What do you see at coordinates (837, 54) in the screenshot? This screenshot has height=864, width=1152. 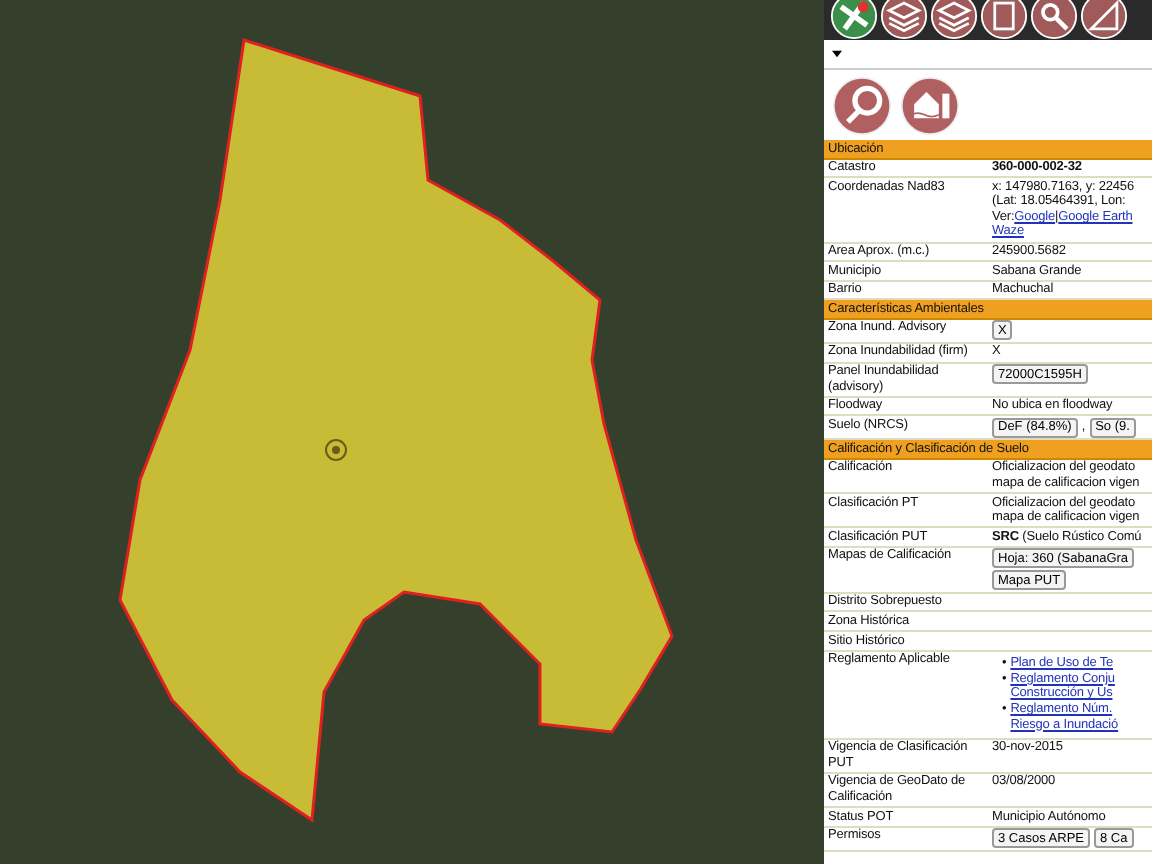 I see `caret-icon` at bounding box center [837, 54].